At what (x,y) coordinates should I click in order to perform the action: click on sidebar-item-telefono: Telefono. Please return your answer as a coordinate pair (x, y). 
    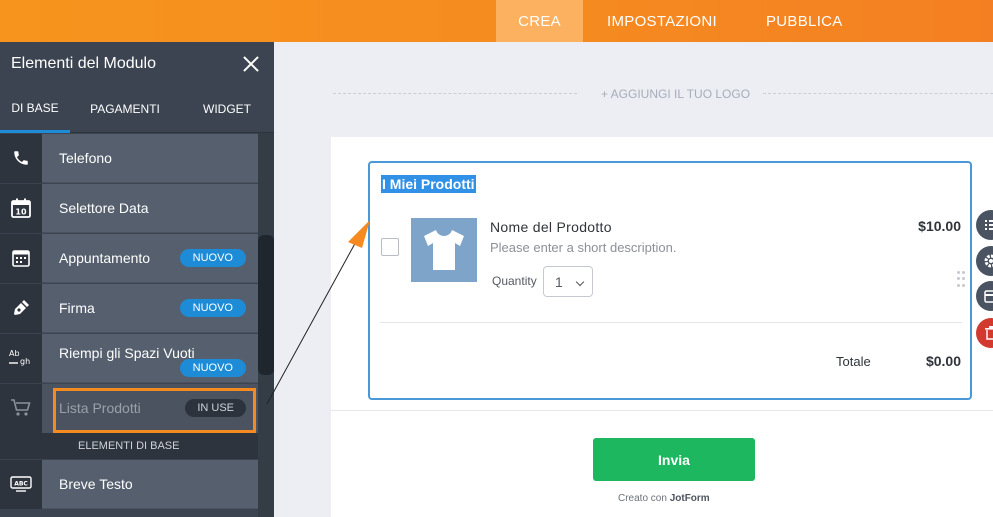
    Looking at the image, I should click on (129, 158).